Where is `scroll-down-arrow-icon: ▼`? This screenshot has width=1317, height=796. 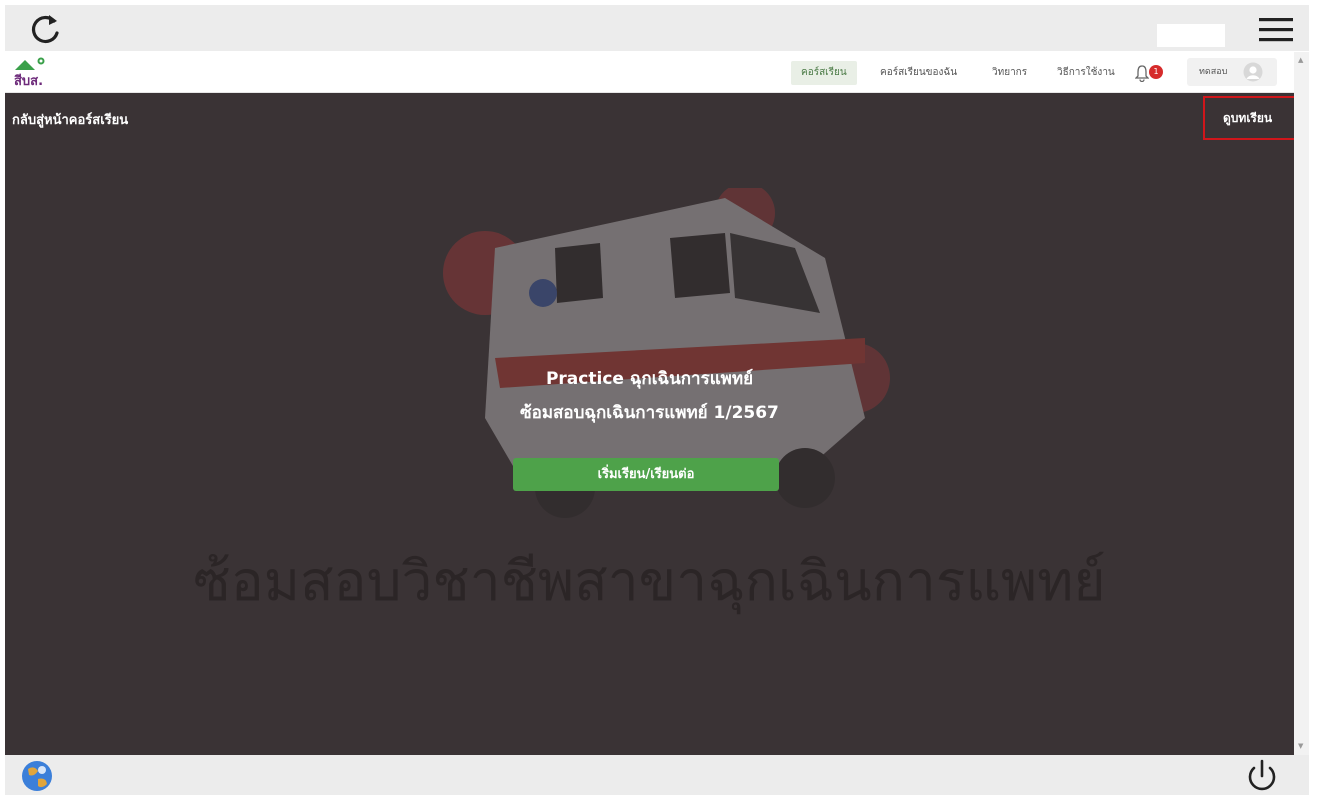
scroll-down-arrow-icon: ▼ is located at coordinates (1300, 746).